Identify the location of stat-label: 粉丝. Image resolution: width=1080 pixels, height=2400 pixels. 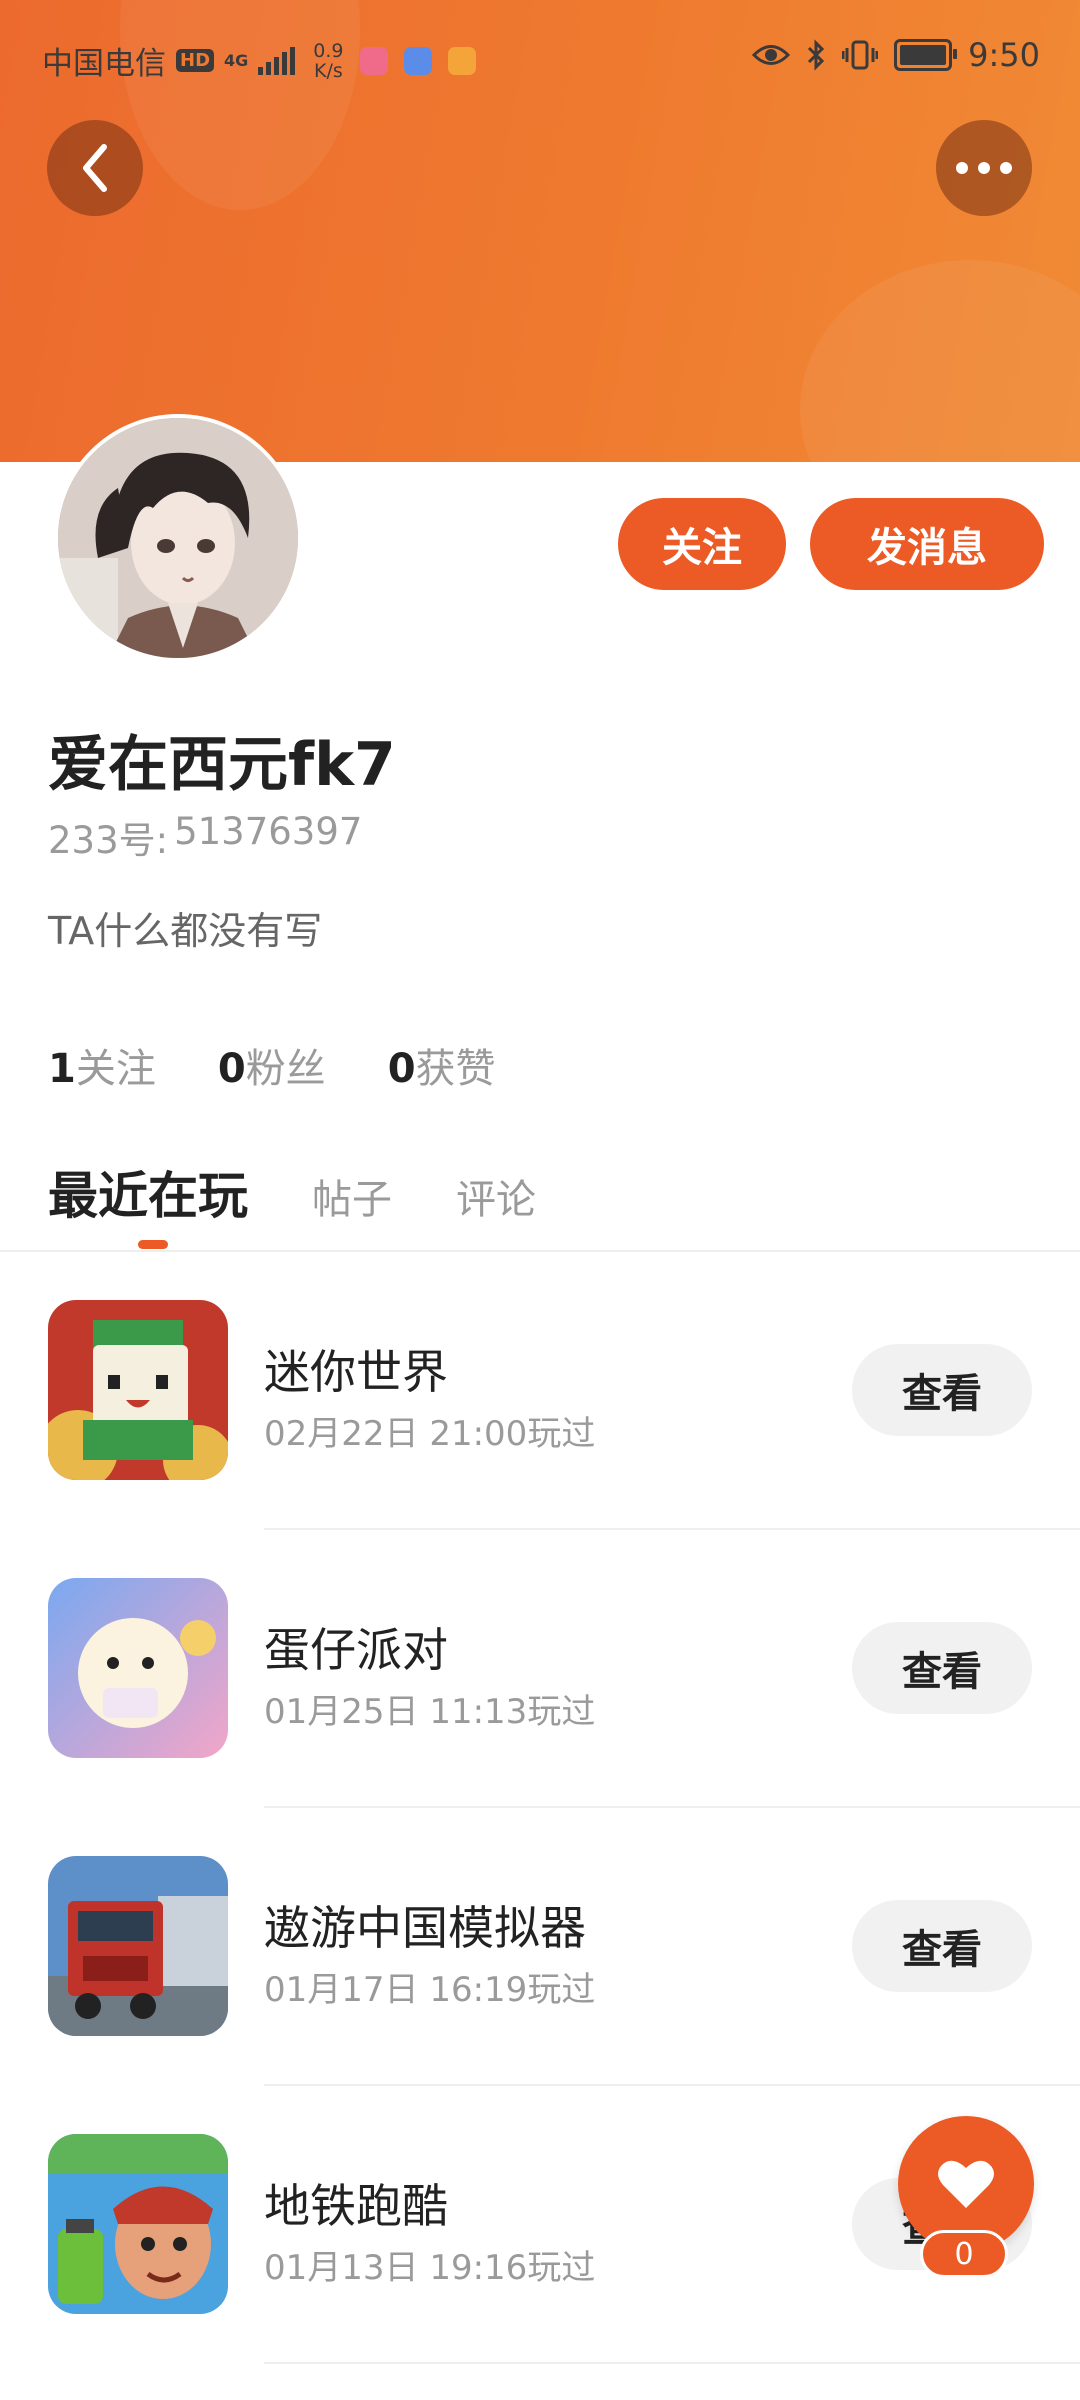
(285, 1069).